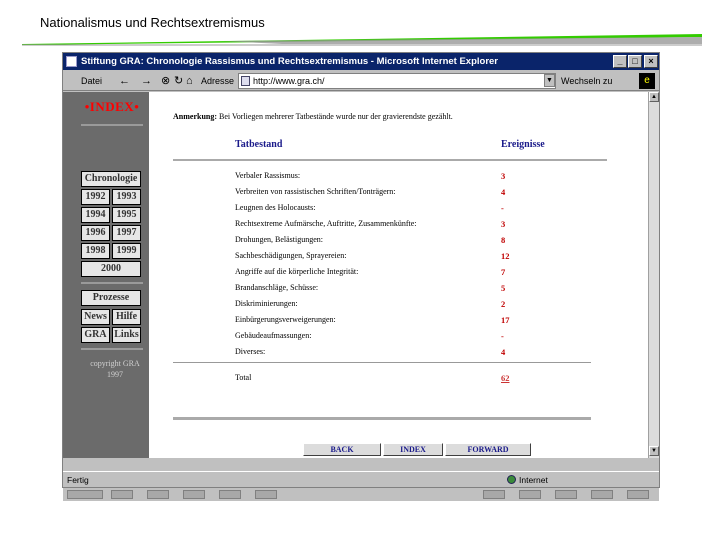 Image resolution: width=720 pixels, height=540 pixels. Describe the element at coordinates (126, 197) in the screenshot. I see `year-1993-button: 1993` at that location.